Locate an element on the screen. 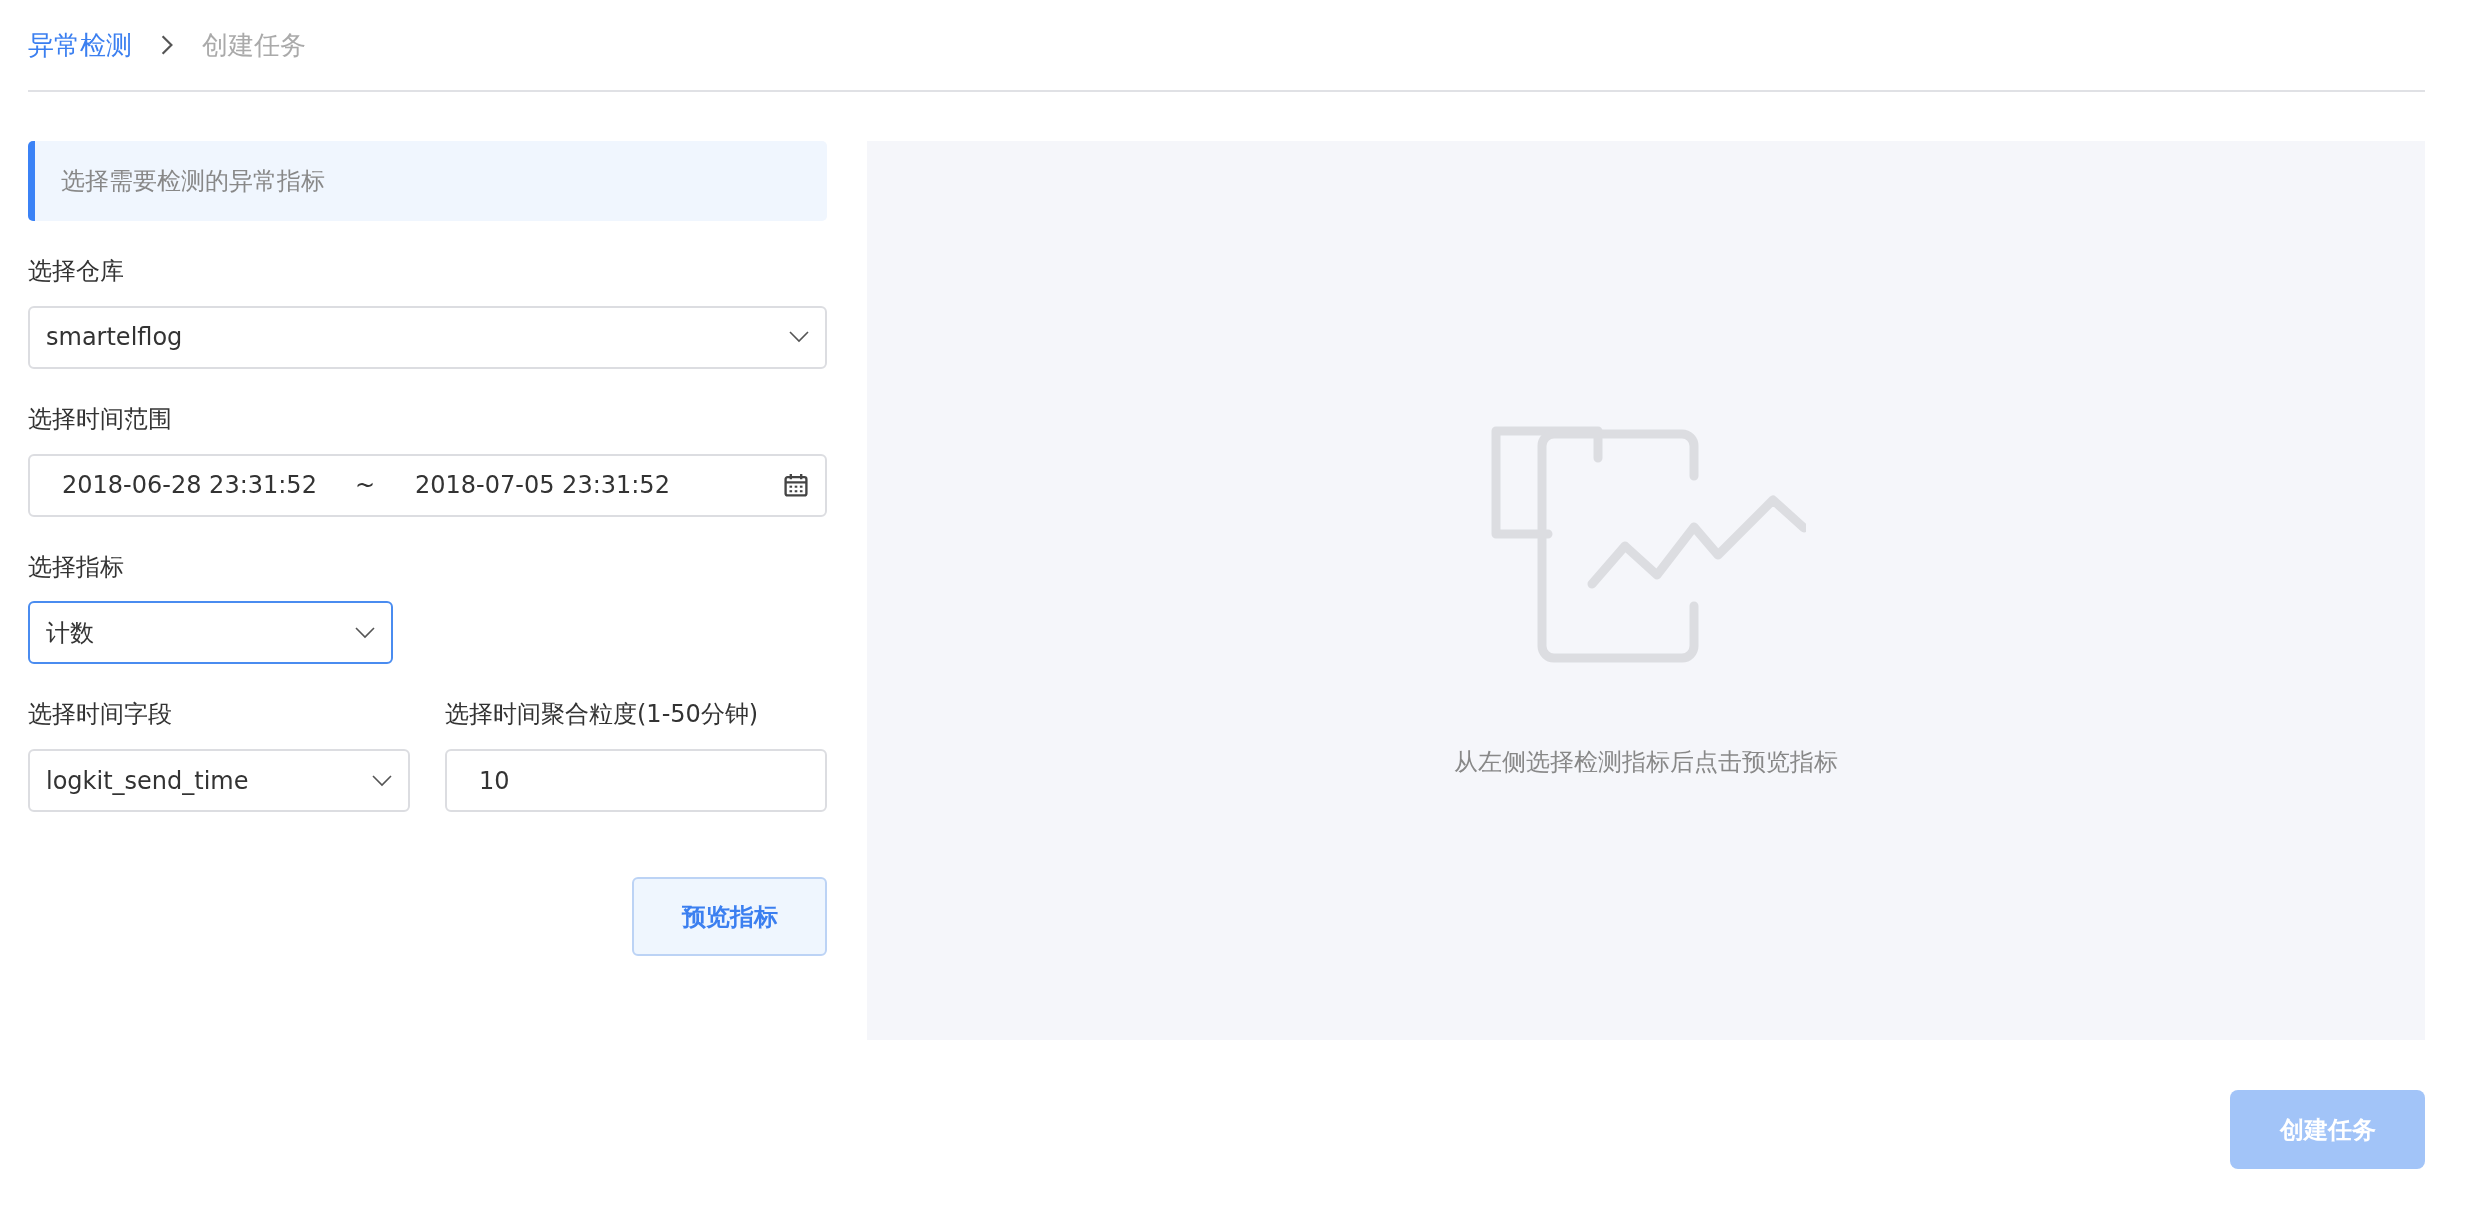  breadcrumb-current: 创建任务 is located at coordinates (254, 45).